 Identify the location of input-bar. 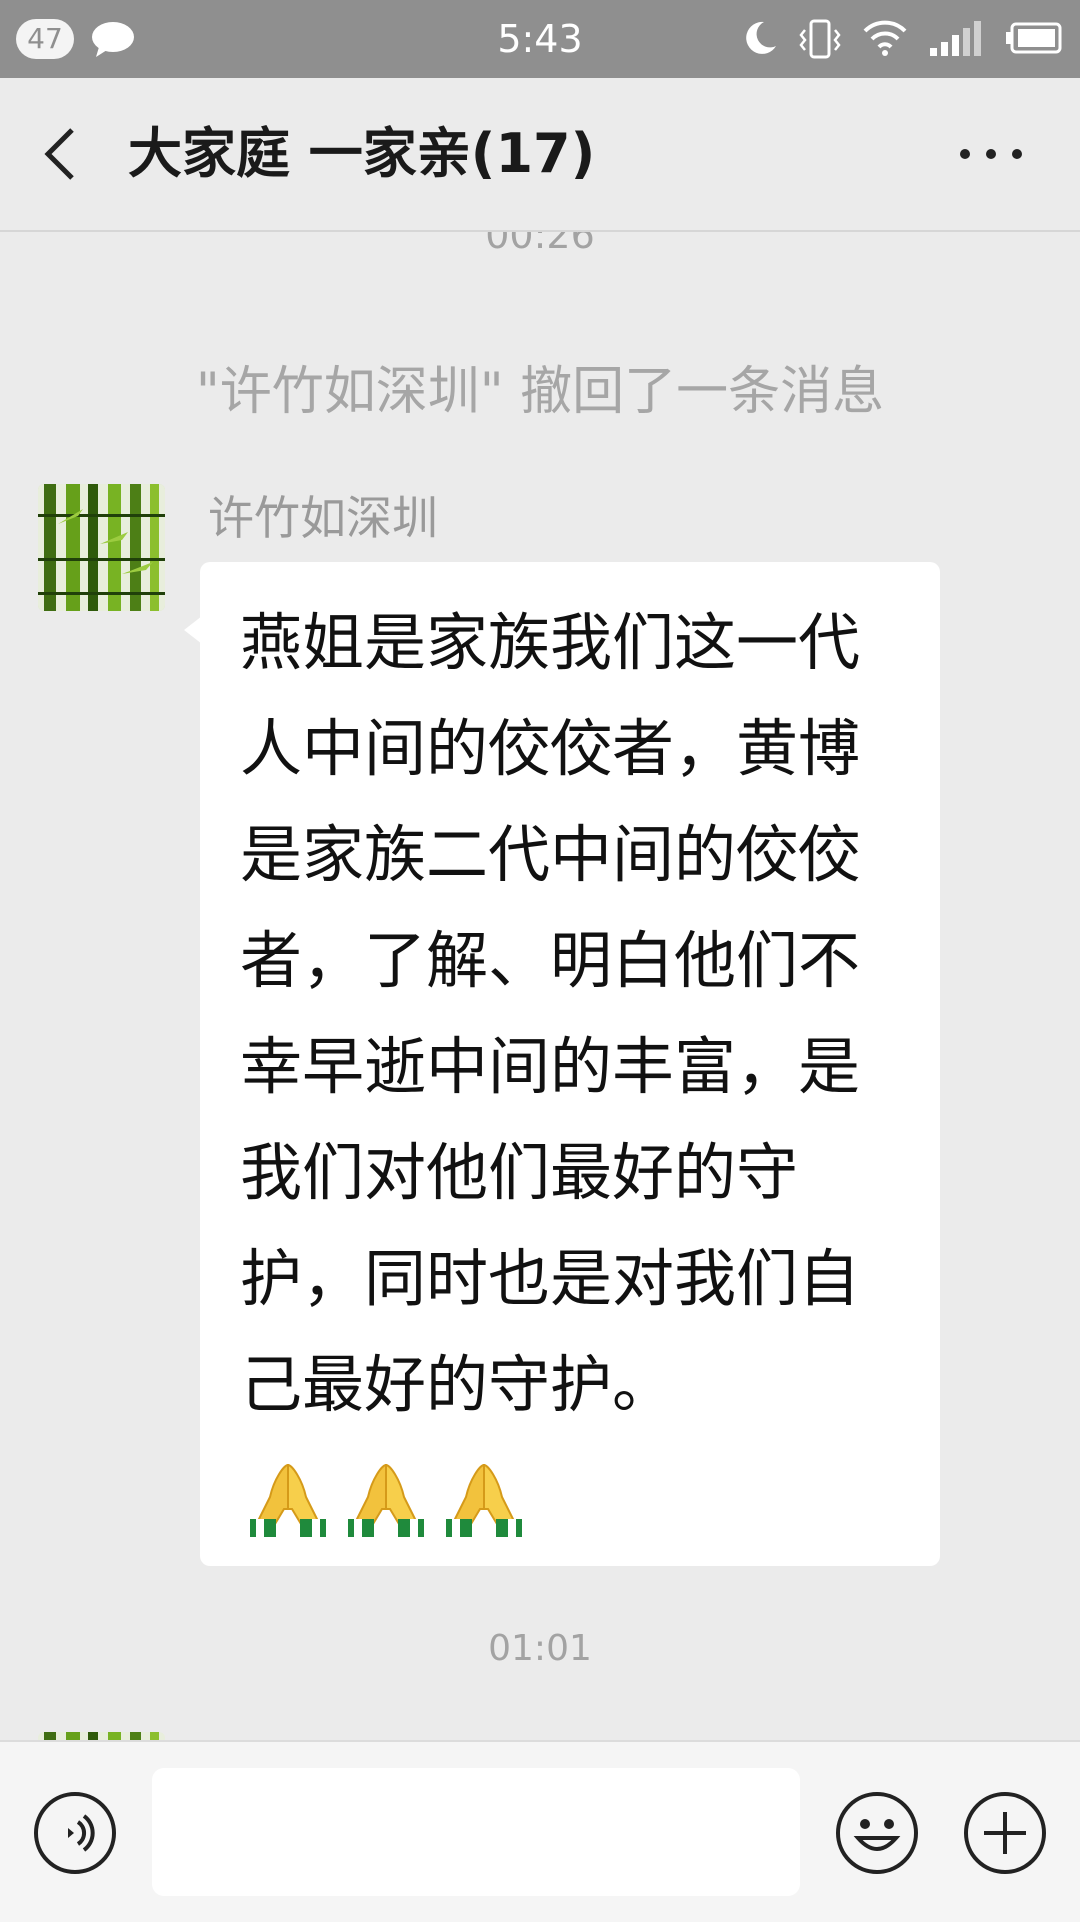
(540, 1831).